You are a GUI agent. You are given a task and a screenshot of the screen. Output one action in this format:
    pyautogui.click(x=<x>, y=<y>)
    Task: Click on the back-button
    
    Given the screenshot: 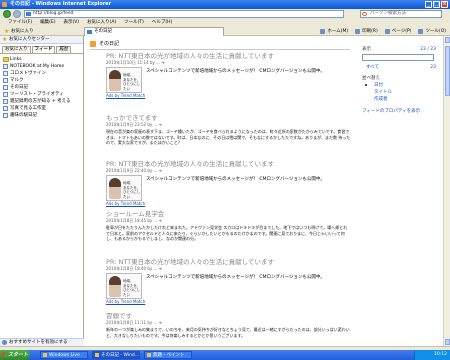 What is the action you would take?
    pyautogui.click(x=7, y=14)
    